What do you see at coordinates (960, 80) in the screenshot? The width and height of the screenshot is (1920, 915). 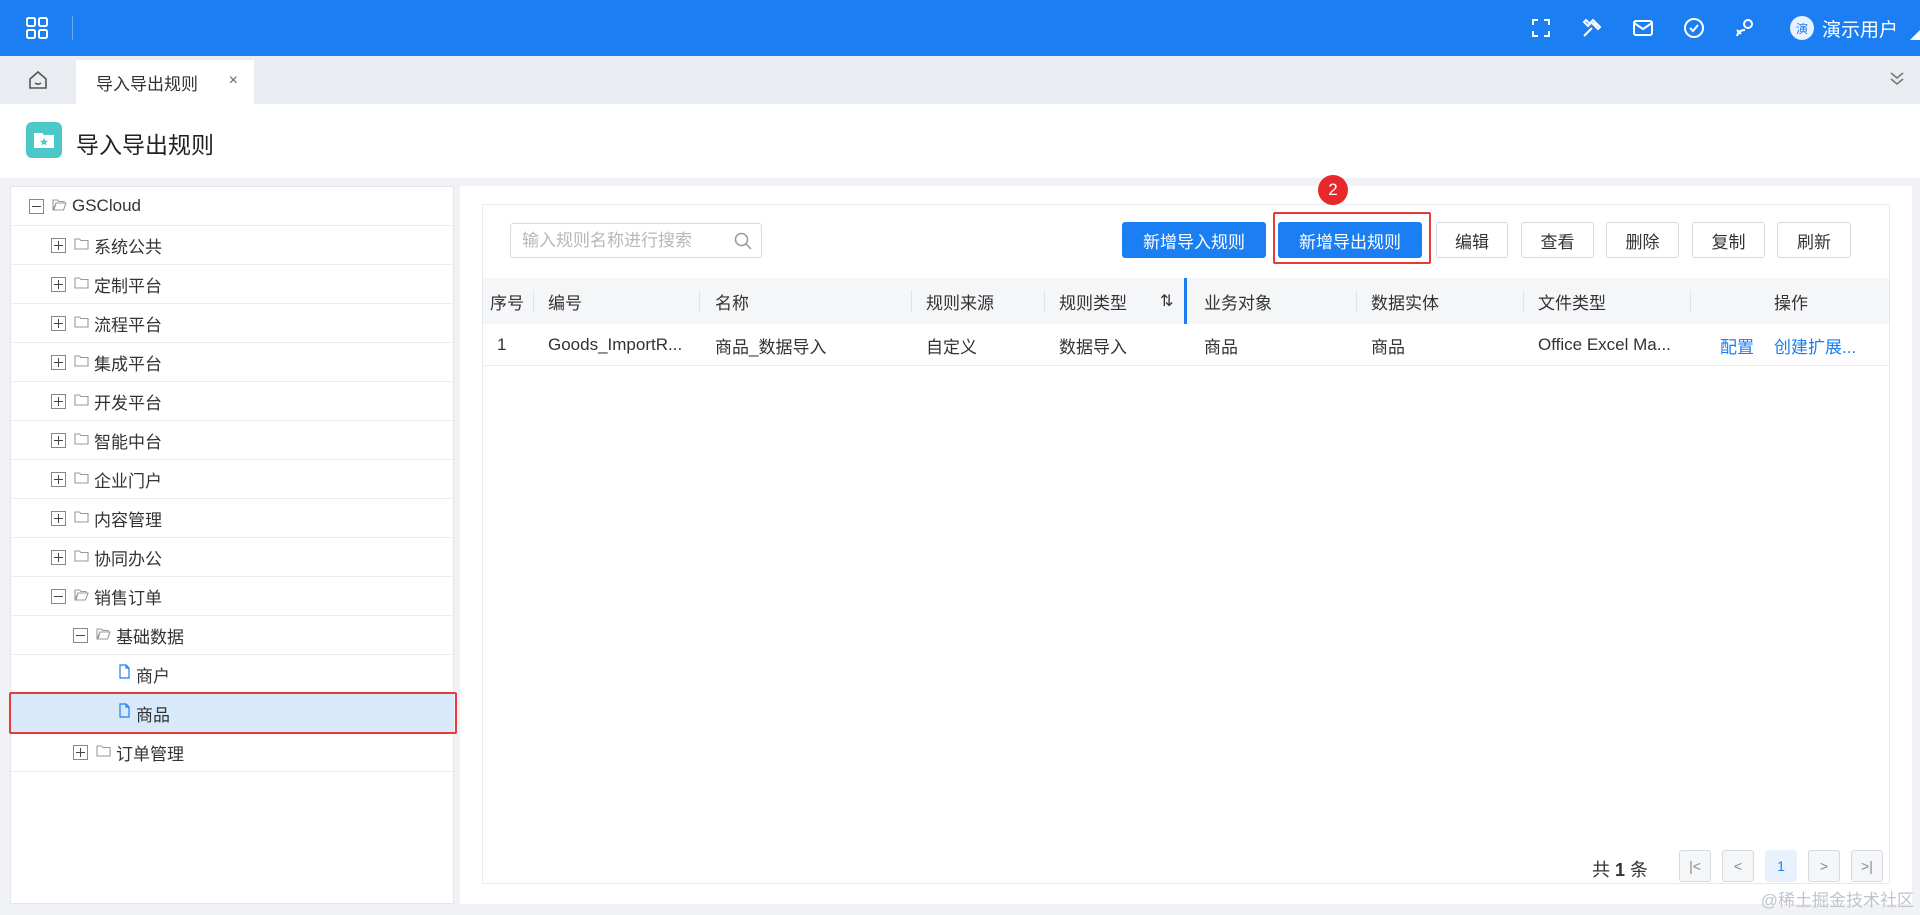 I see `tab-bar: 导入导出规则 ×` at bounding box center [960, 80].